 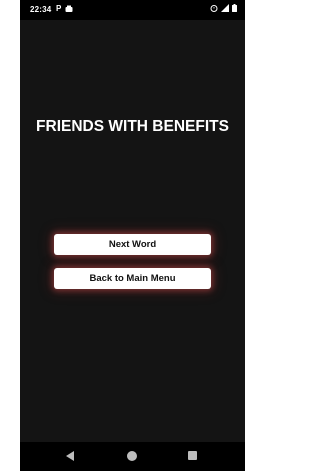 I want to click on back-to-main-menu-button: Back to Main Menu, so click(x=132, y=278).